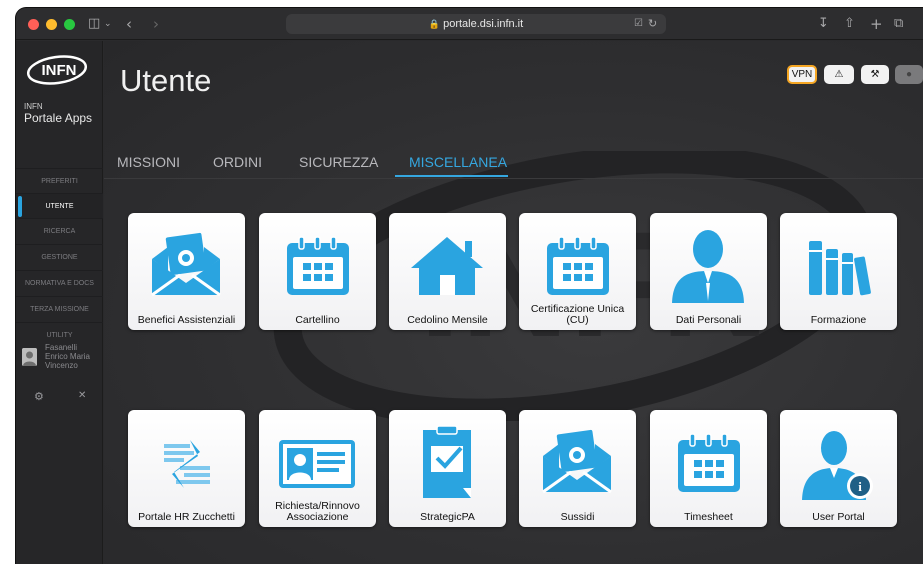 The image size is (923, 564). What do you see at coordinates (108, 24) in the screenshot?
I see `chevron-down-icon: ⌄` at bounding box center [108, 24].